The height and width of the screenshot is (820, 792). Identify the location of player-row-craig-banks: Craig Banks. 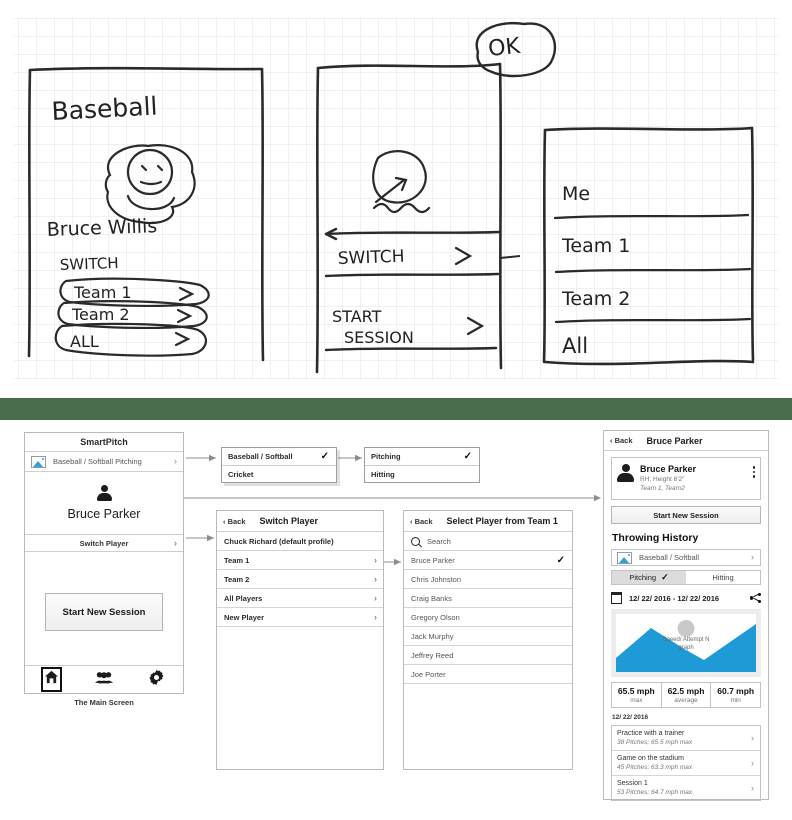
(488, 598).